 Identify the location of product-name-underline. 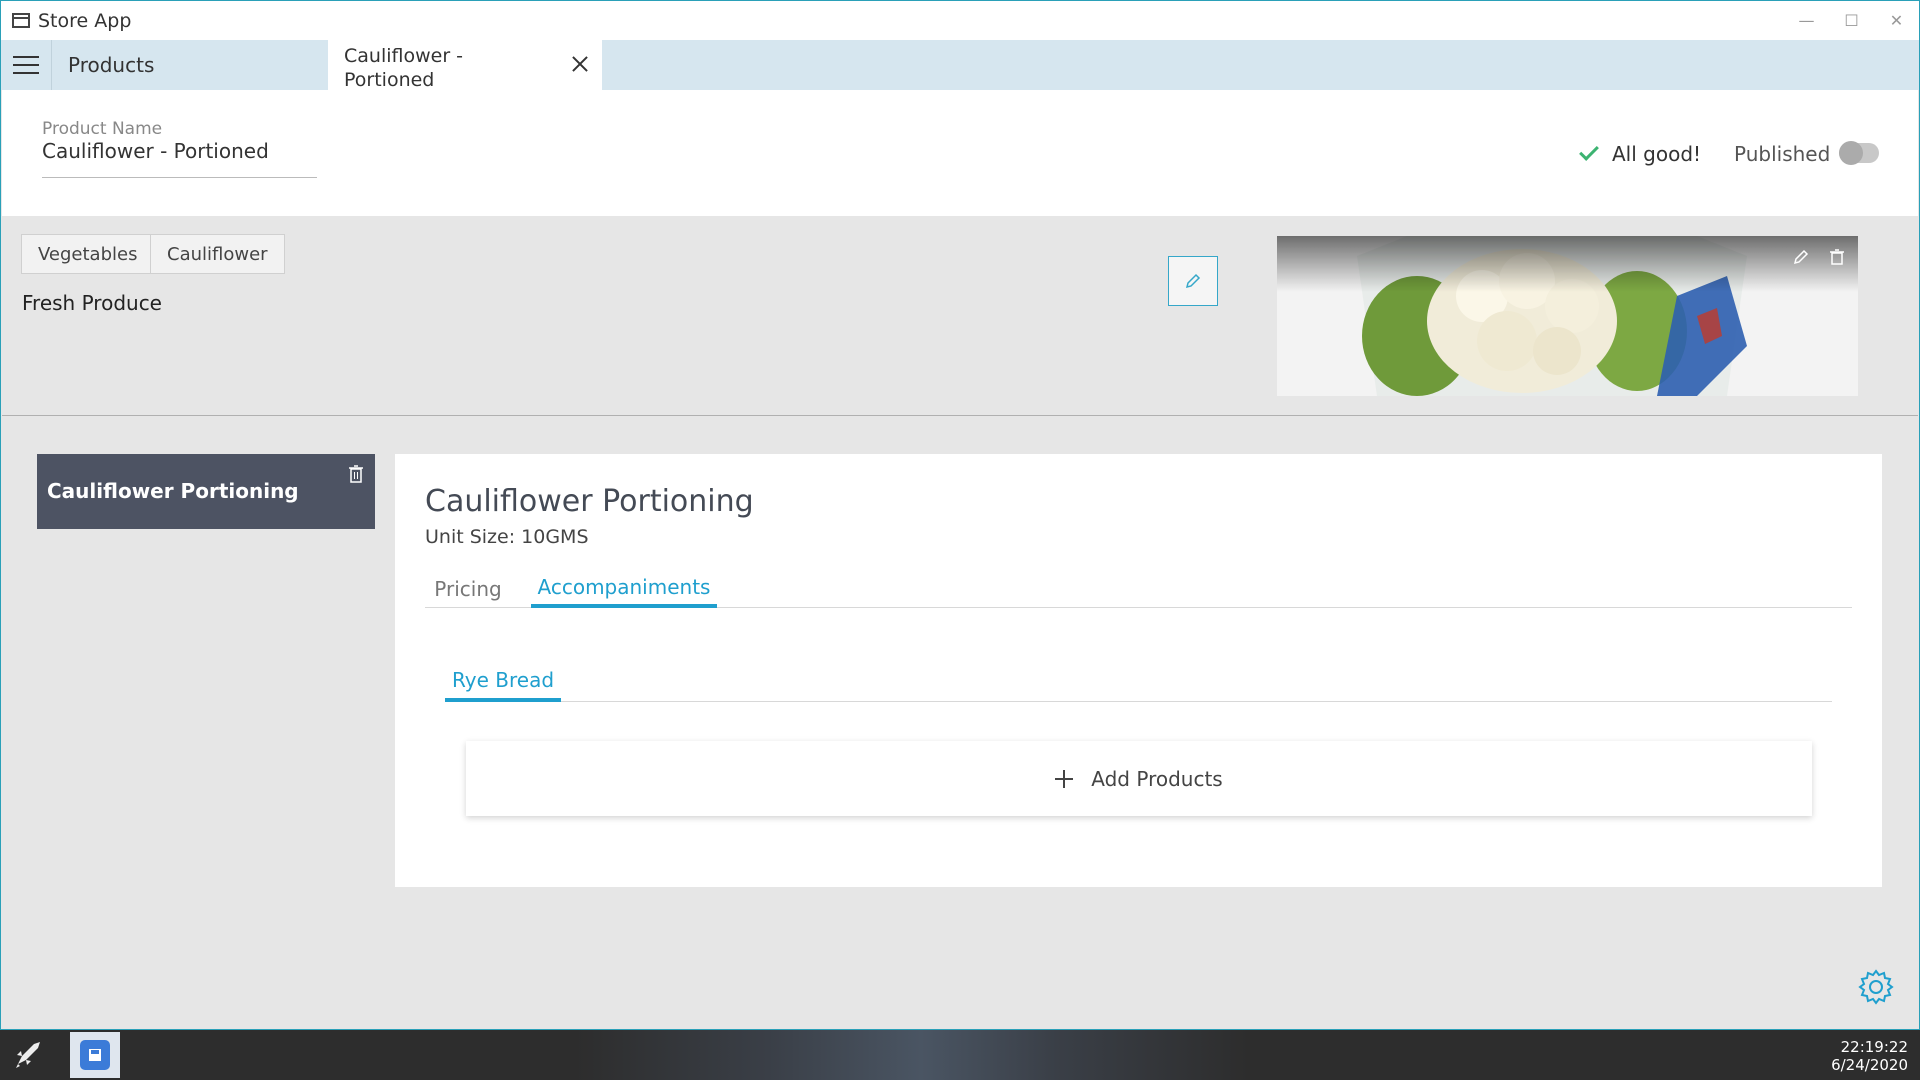
(179, 177).